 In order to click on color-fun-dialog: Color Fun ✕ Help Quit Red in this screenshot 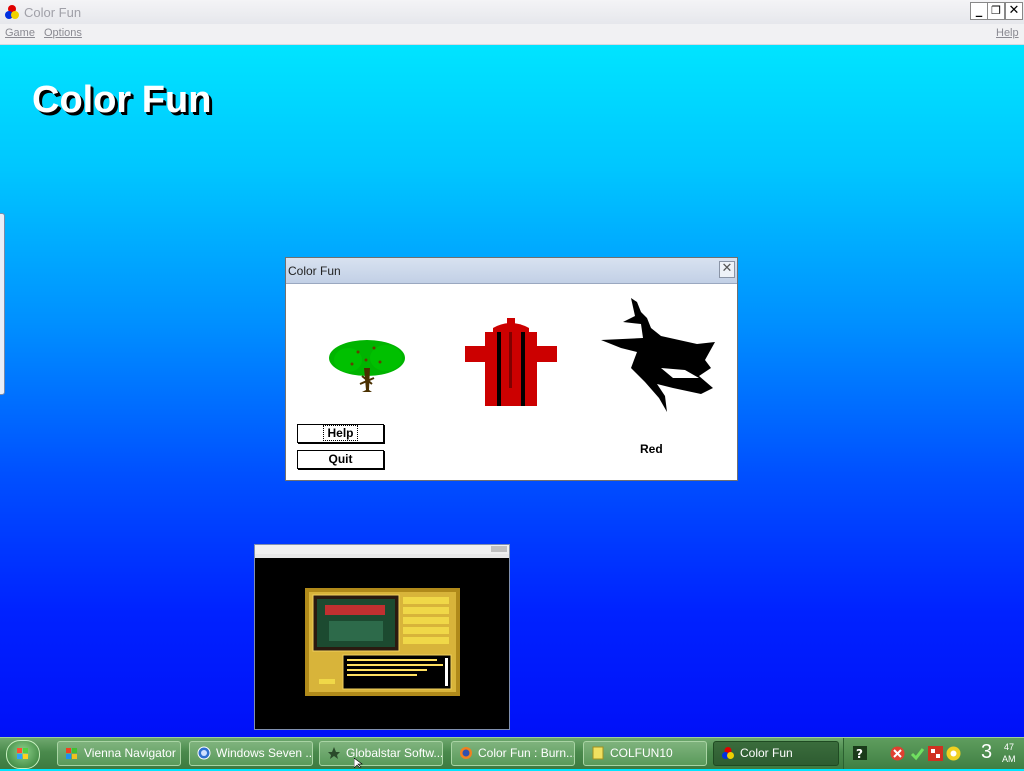, I will do `click(511, 369)`.